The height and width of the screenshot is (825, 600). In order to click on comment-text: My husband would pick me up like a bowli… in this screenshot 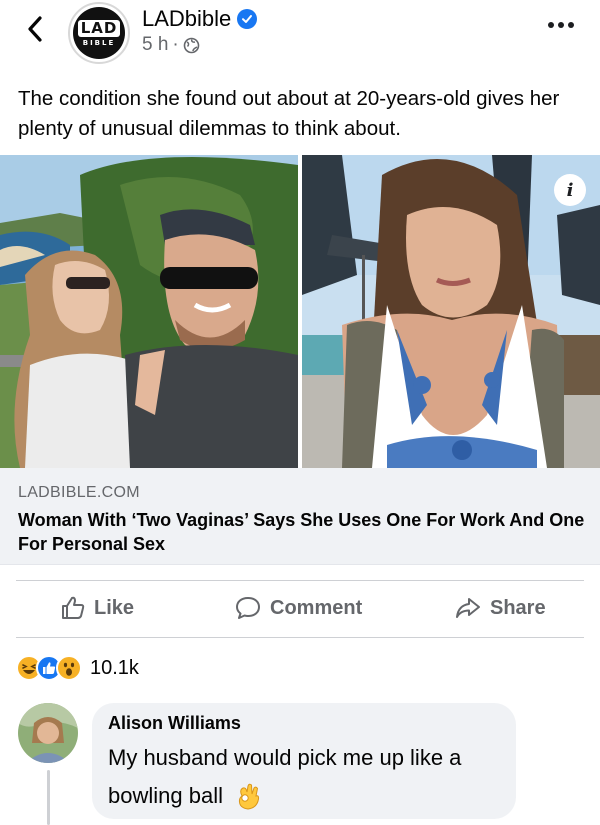, I will do `click(285, 776)`.